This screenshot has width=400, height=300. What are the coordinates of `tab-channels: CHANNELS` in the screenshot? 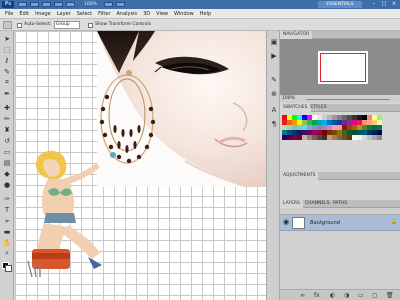 It's located at (317, 204).